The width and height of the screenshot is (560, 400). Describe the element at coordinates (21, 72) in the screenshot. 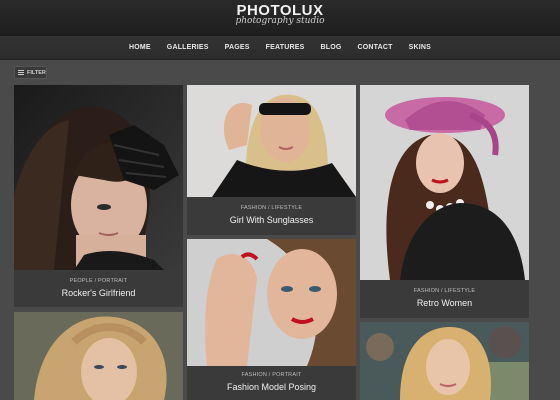

I see `menu-lines-icon` at that location.